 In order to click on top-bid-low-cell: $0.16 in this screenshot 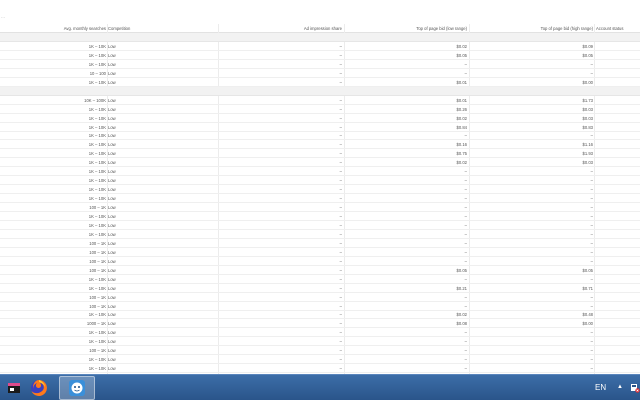, I will do `click(461, 145)`.